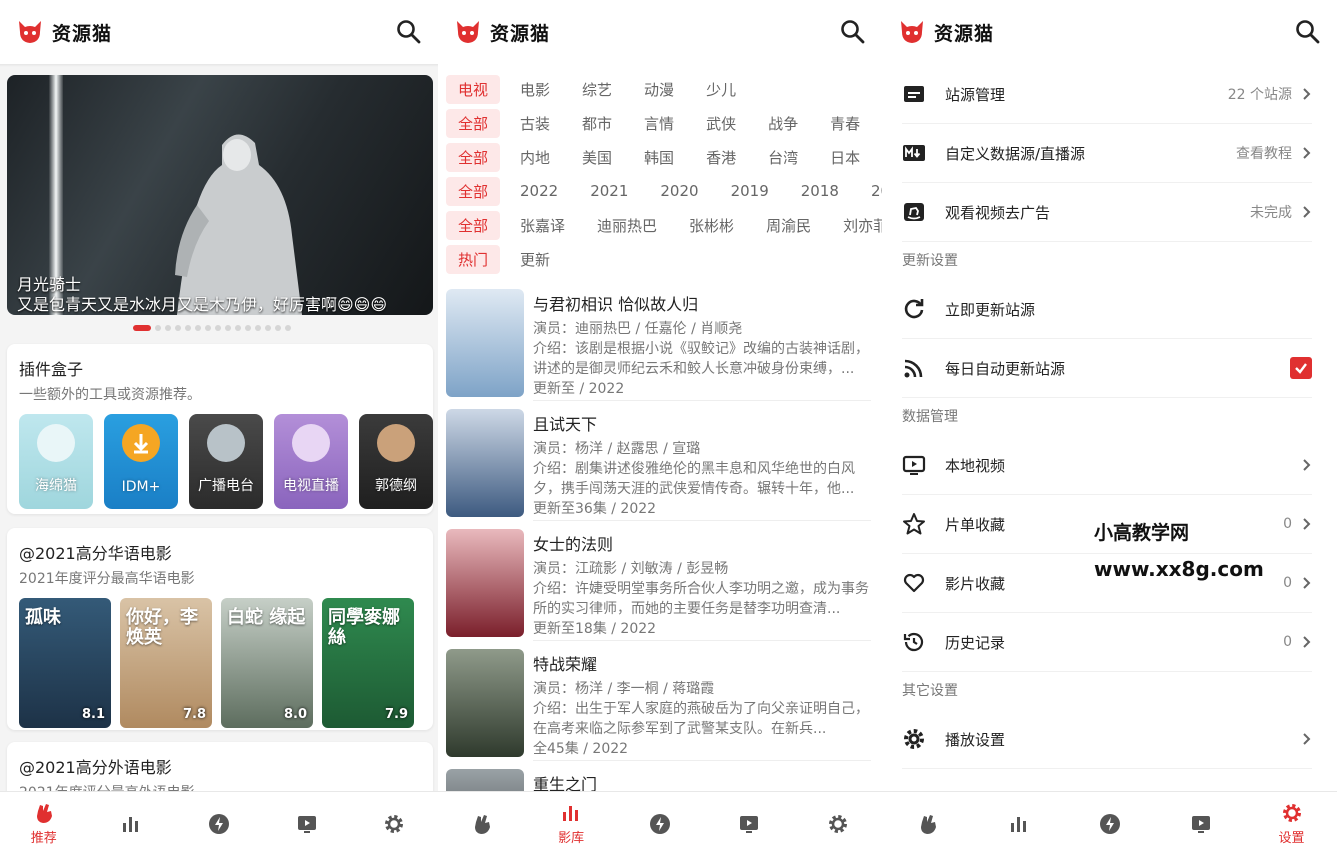  Describe the element at coordinates (659, 89) in the screenshot. I see `filter-chip: 动漫` at that location.